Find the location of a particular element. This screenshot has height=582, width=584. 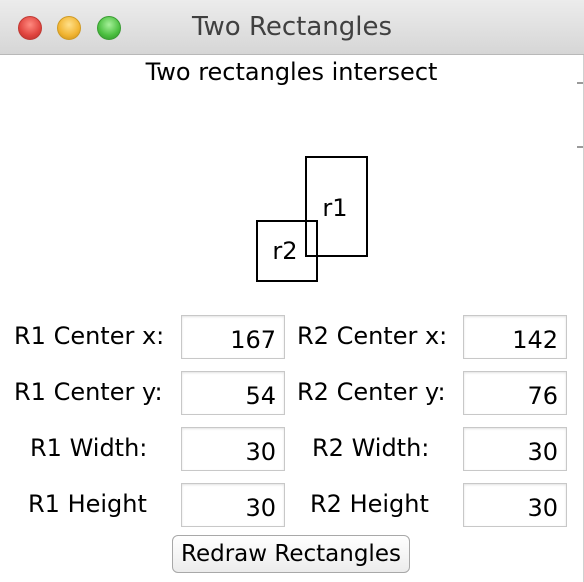

edge-mark is located at coordinates (580, 83).